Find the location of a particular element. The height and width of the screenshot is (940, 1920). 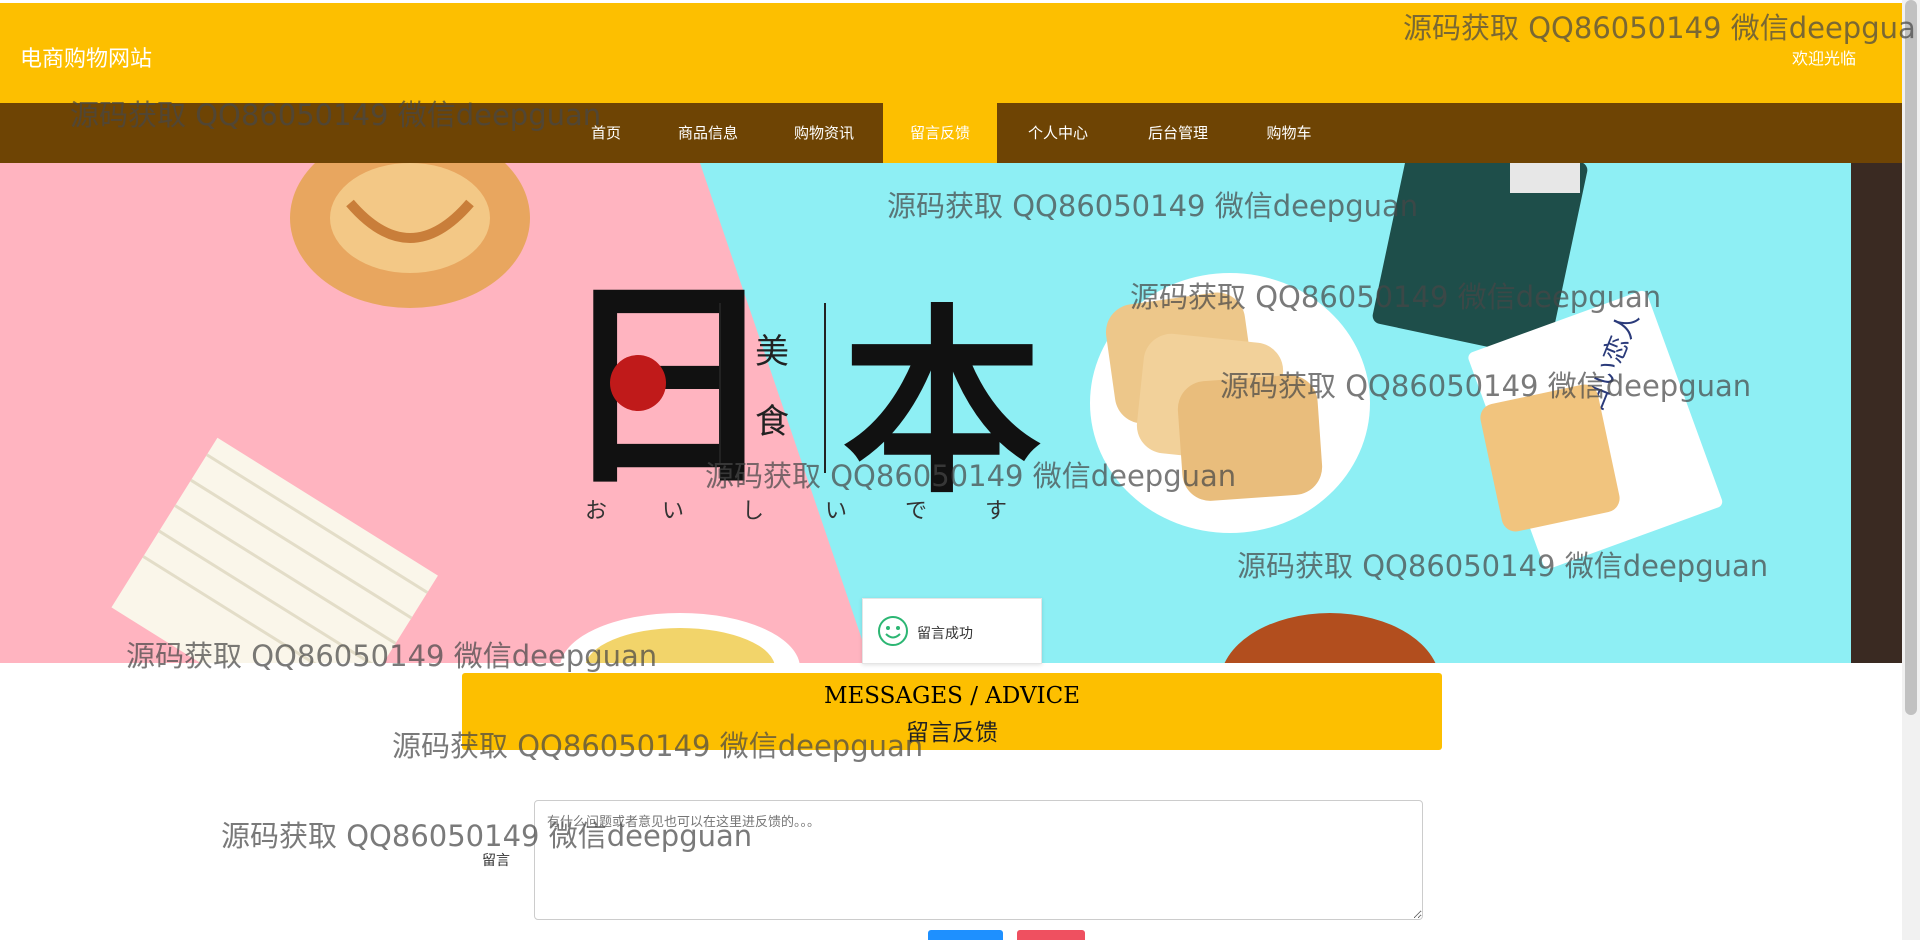

logo-char-sun: 日 is located at coordinates (668, 385).